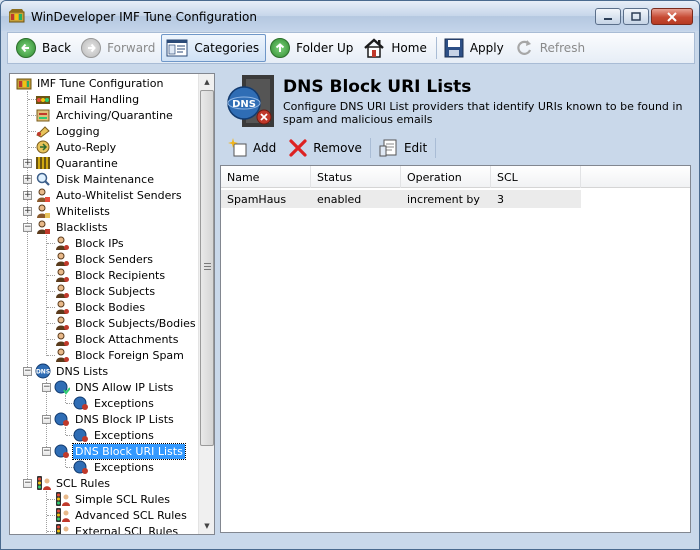 Image resolution: width=700 pixels, height=550 pixels. Describe the element at coordinates (114, 467) in the screenshot. I see `tree-node-exceptions-3: Exceptions` at that location.